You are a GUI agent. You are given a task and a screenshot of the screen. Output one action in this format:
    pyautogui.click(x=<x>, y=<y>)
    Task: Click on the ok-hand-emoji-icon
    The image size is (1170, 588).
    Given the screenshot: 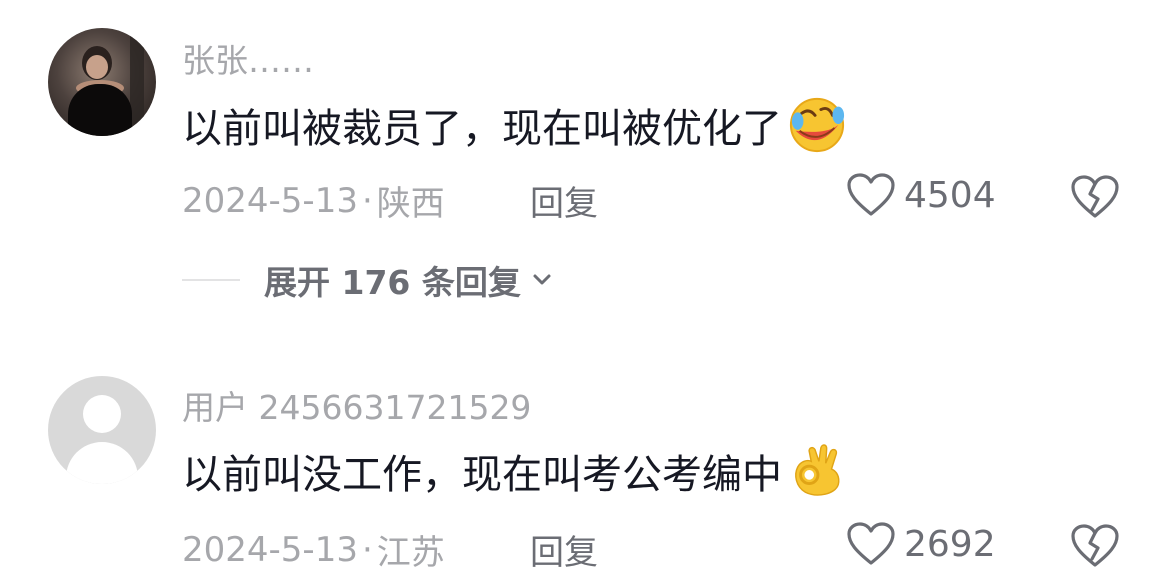 What is the action you would take?
    pyautogui.click(x=817, y=470)
    